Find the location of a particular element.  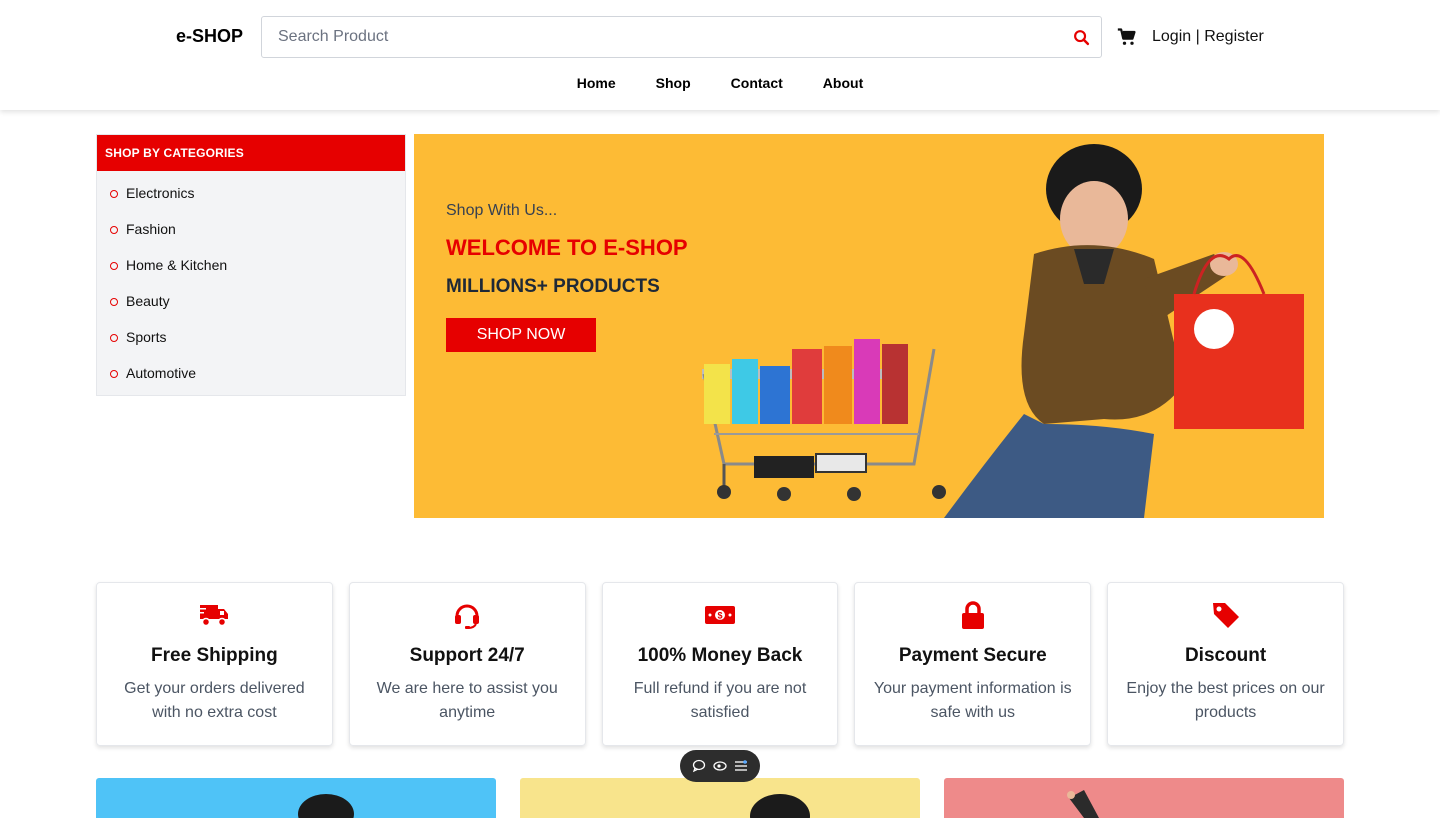

site-logo: e-SHOP is located at coordinates (209, 36).